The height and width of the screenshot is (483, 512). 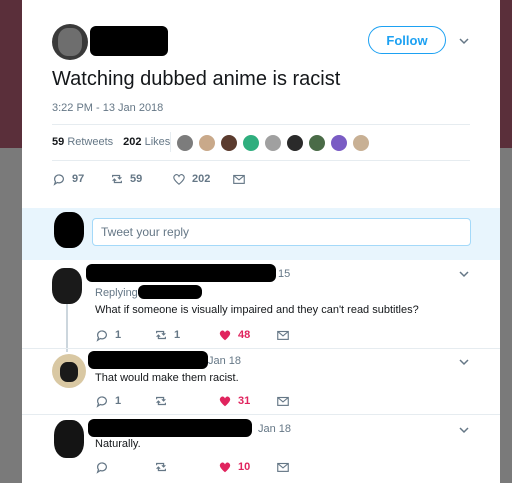 I want to click on tweet-timestamp: 3:22 PM - 13 Jan 2018, so click(x=107, y=108).